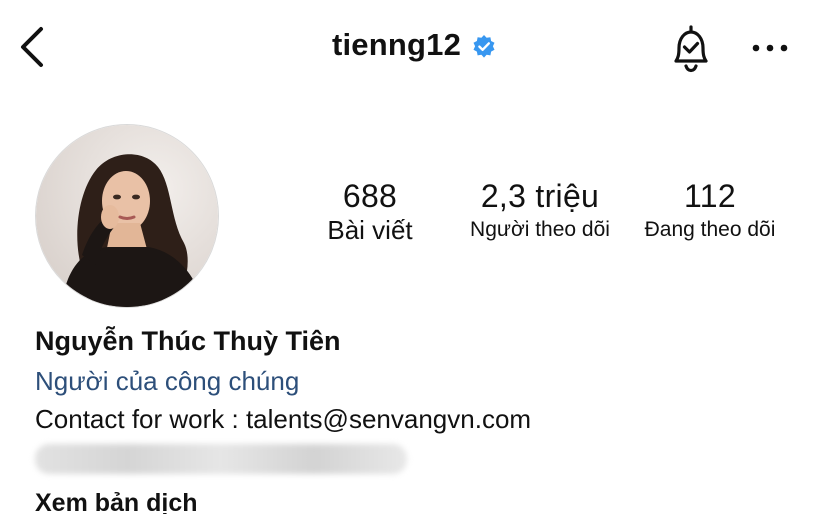 The image size is (829, 514). What do you see at coordinates (710, 196) in the screenshot?
I see `stat-following-value: 112` at bounding box center [710, 196].